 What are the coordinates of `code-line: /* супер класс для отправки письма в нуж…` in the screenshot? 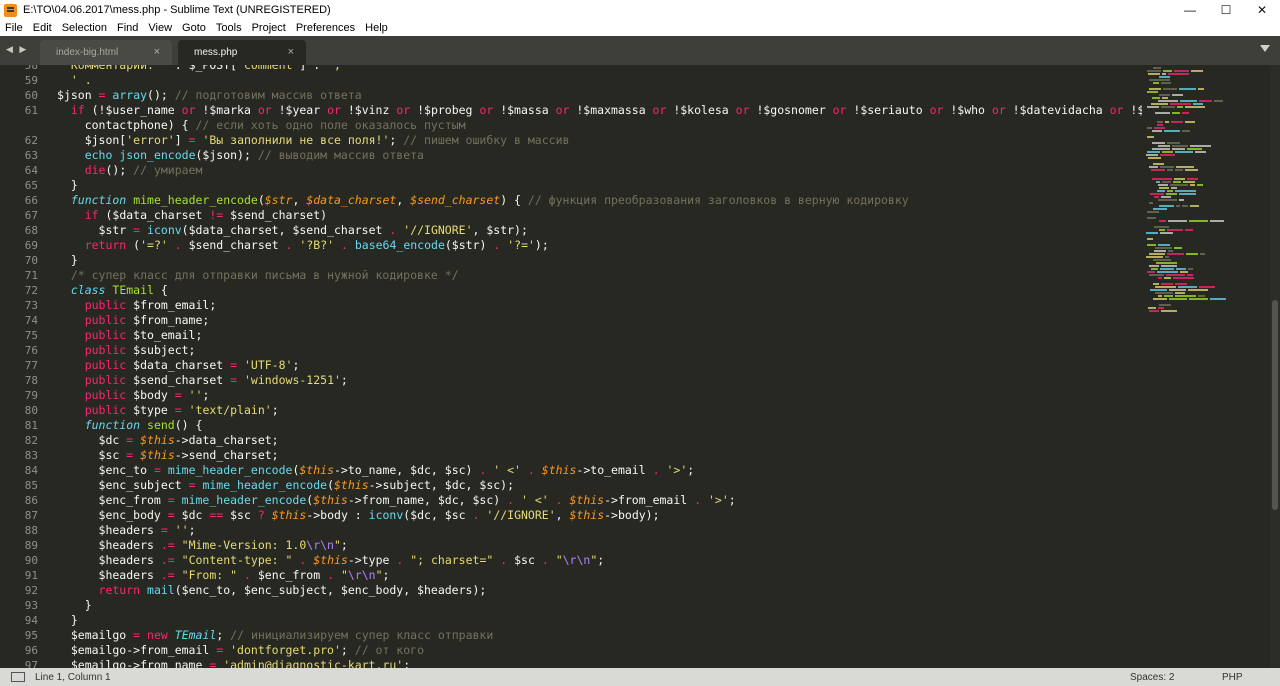 It's located at (599, 275).